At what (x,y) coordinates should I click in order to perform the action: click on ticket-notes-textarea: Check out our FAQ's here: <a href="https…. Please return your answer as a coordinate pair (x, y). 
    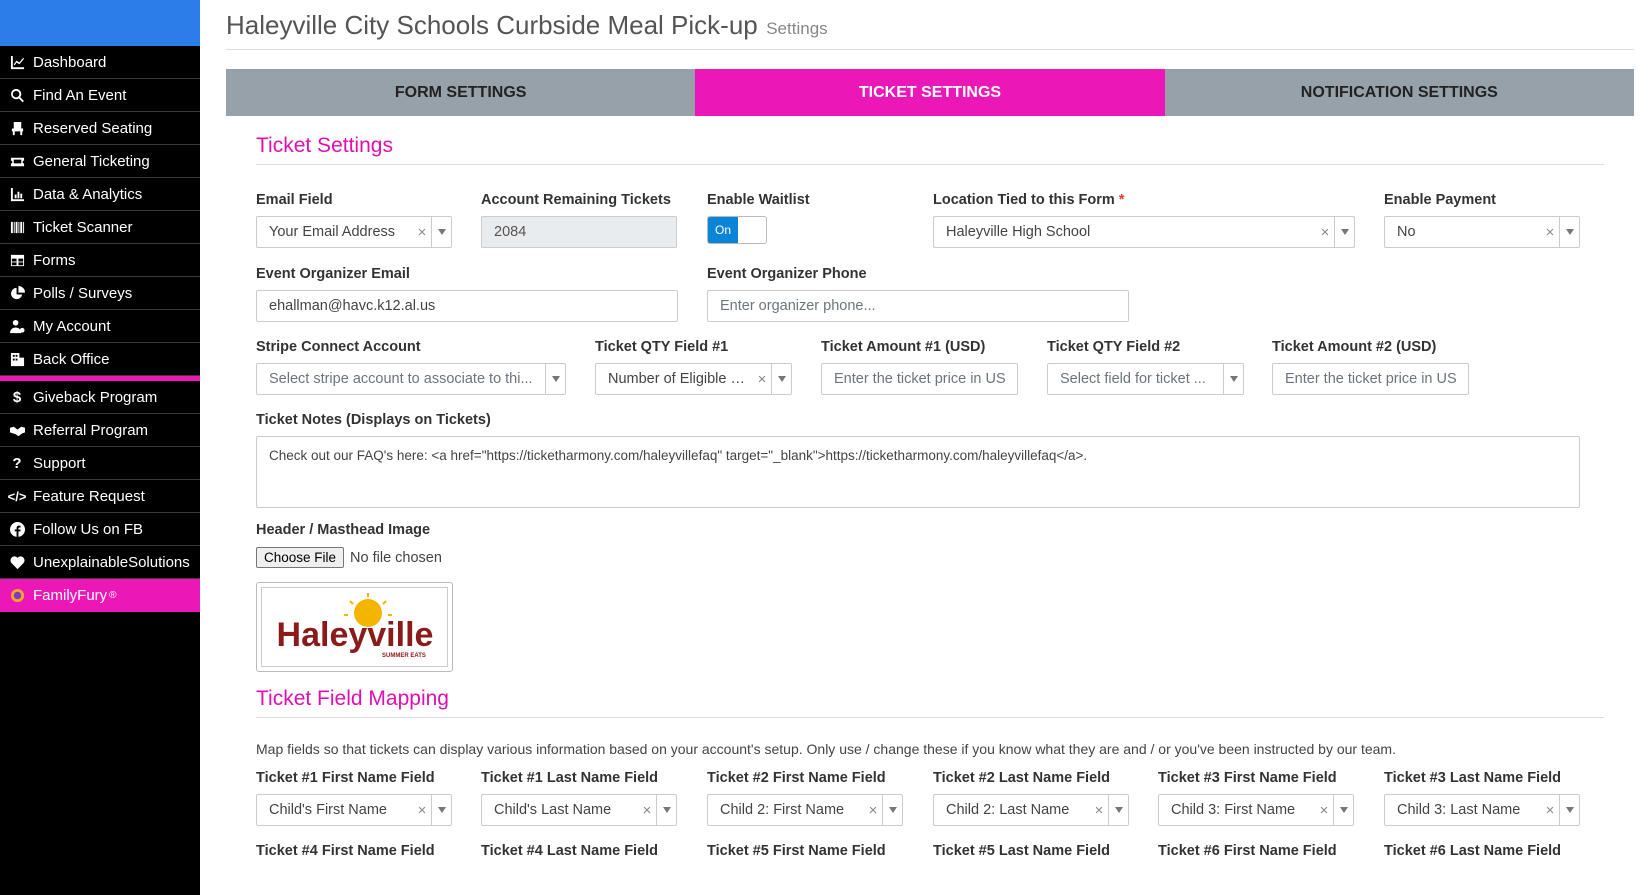
    Looking at the image, I should click on (918, 472).